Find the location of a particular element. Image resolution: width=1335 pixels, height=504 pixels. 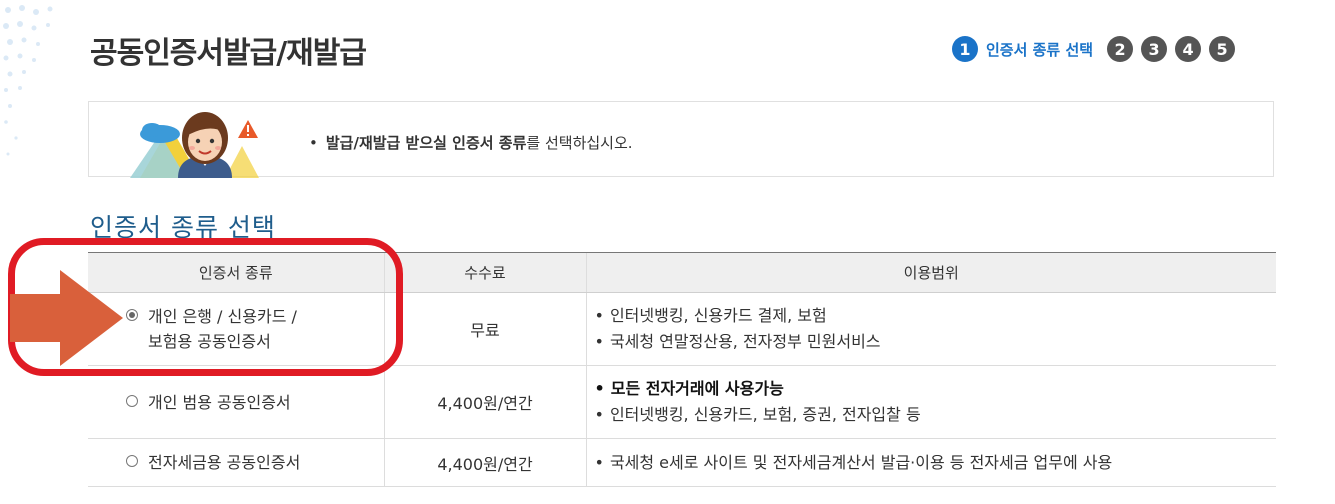

fee-cell: 무료 is located at coordinates (484, 329).